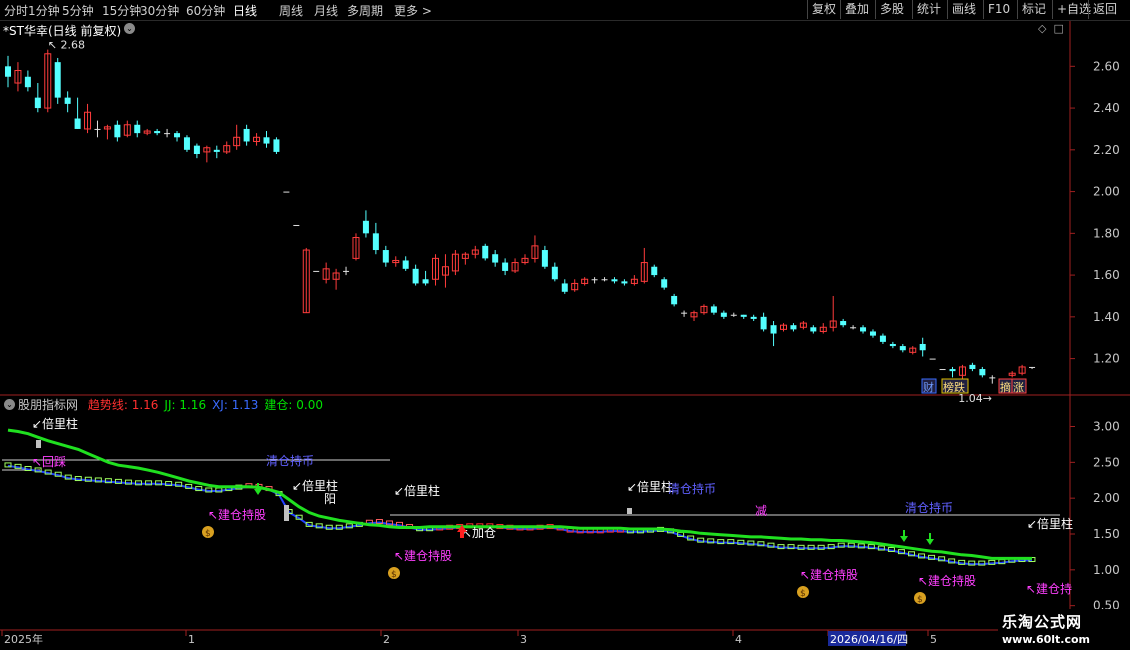 The width and height of the screenshot is (1130, 650). I want to click on y-tick-label: 1.20, so click(1106, 359).